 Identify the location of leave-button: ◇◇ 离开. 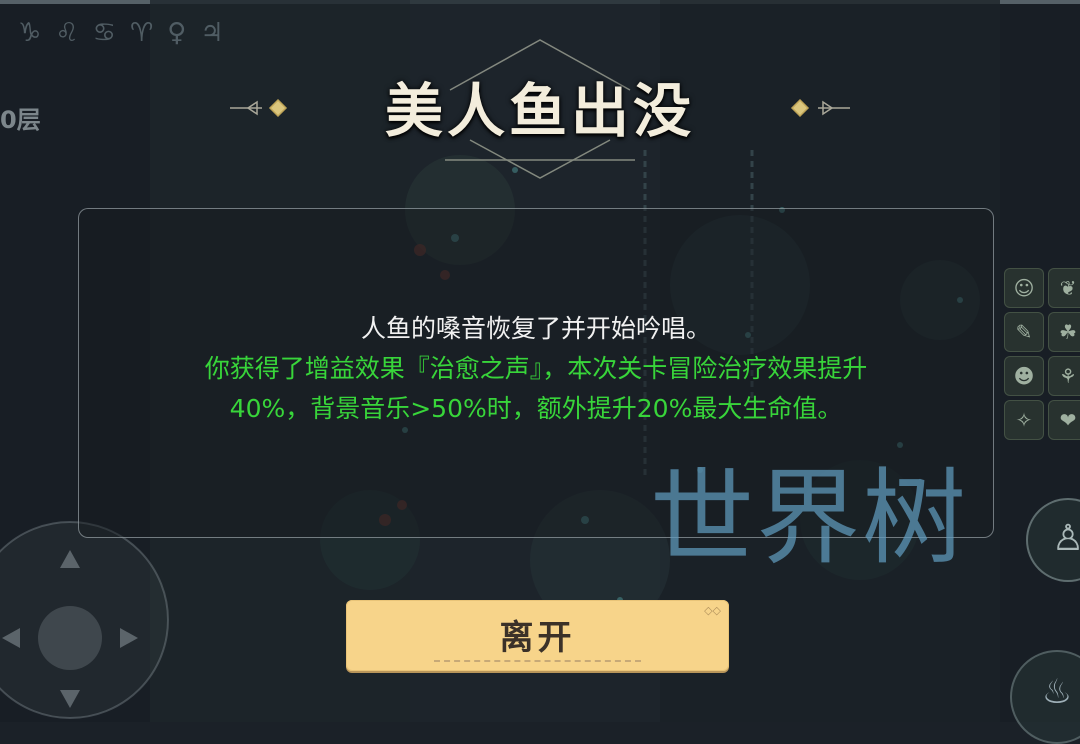
(537, 635).